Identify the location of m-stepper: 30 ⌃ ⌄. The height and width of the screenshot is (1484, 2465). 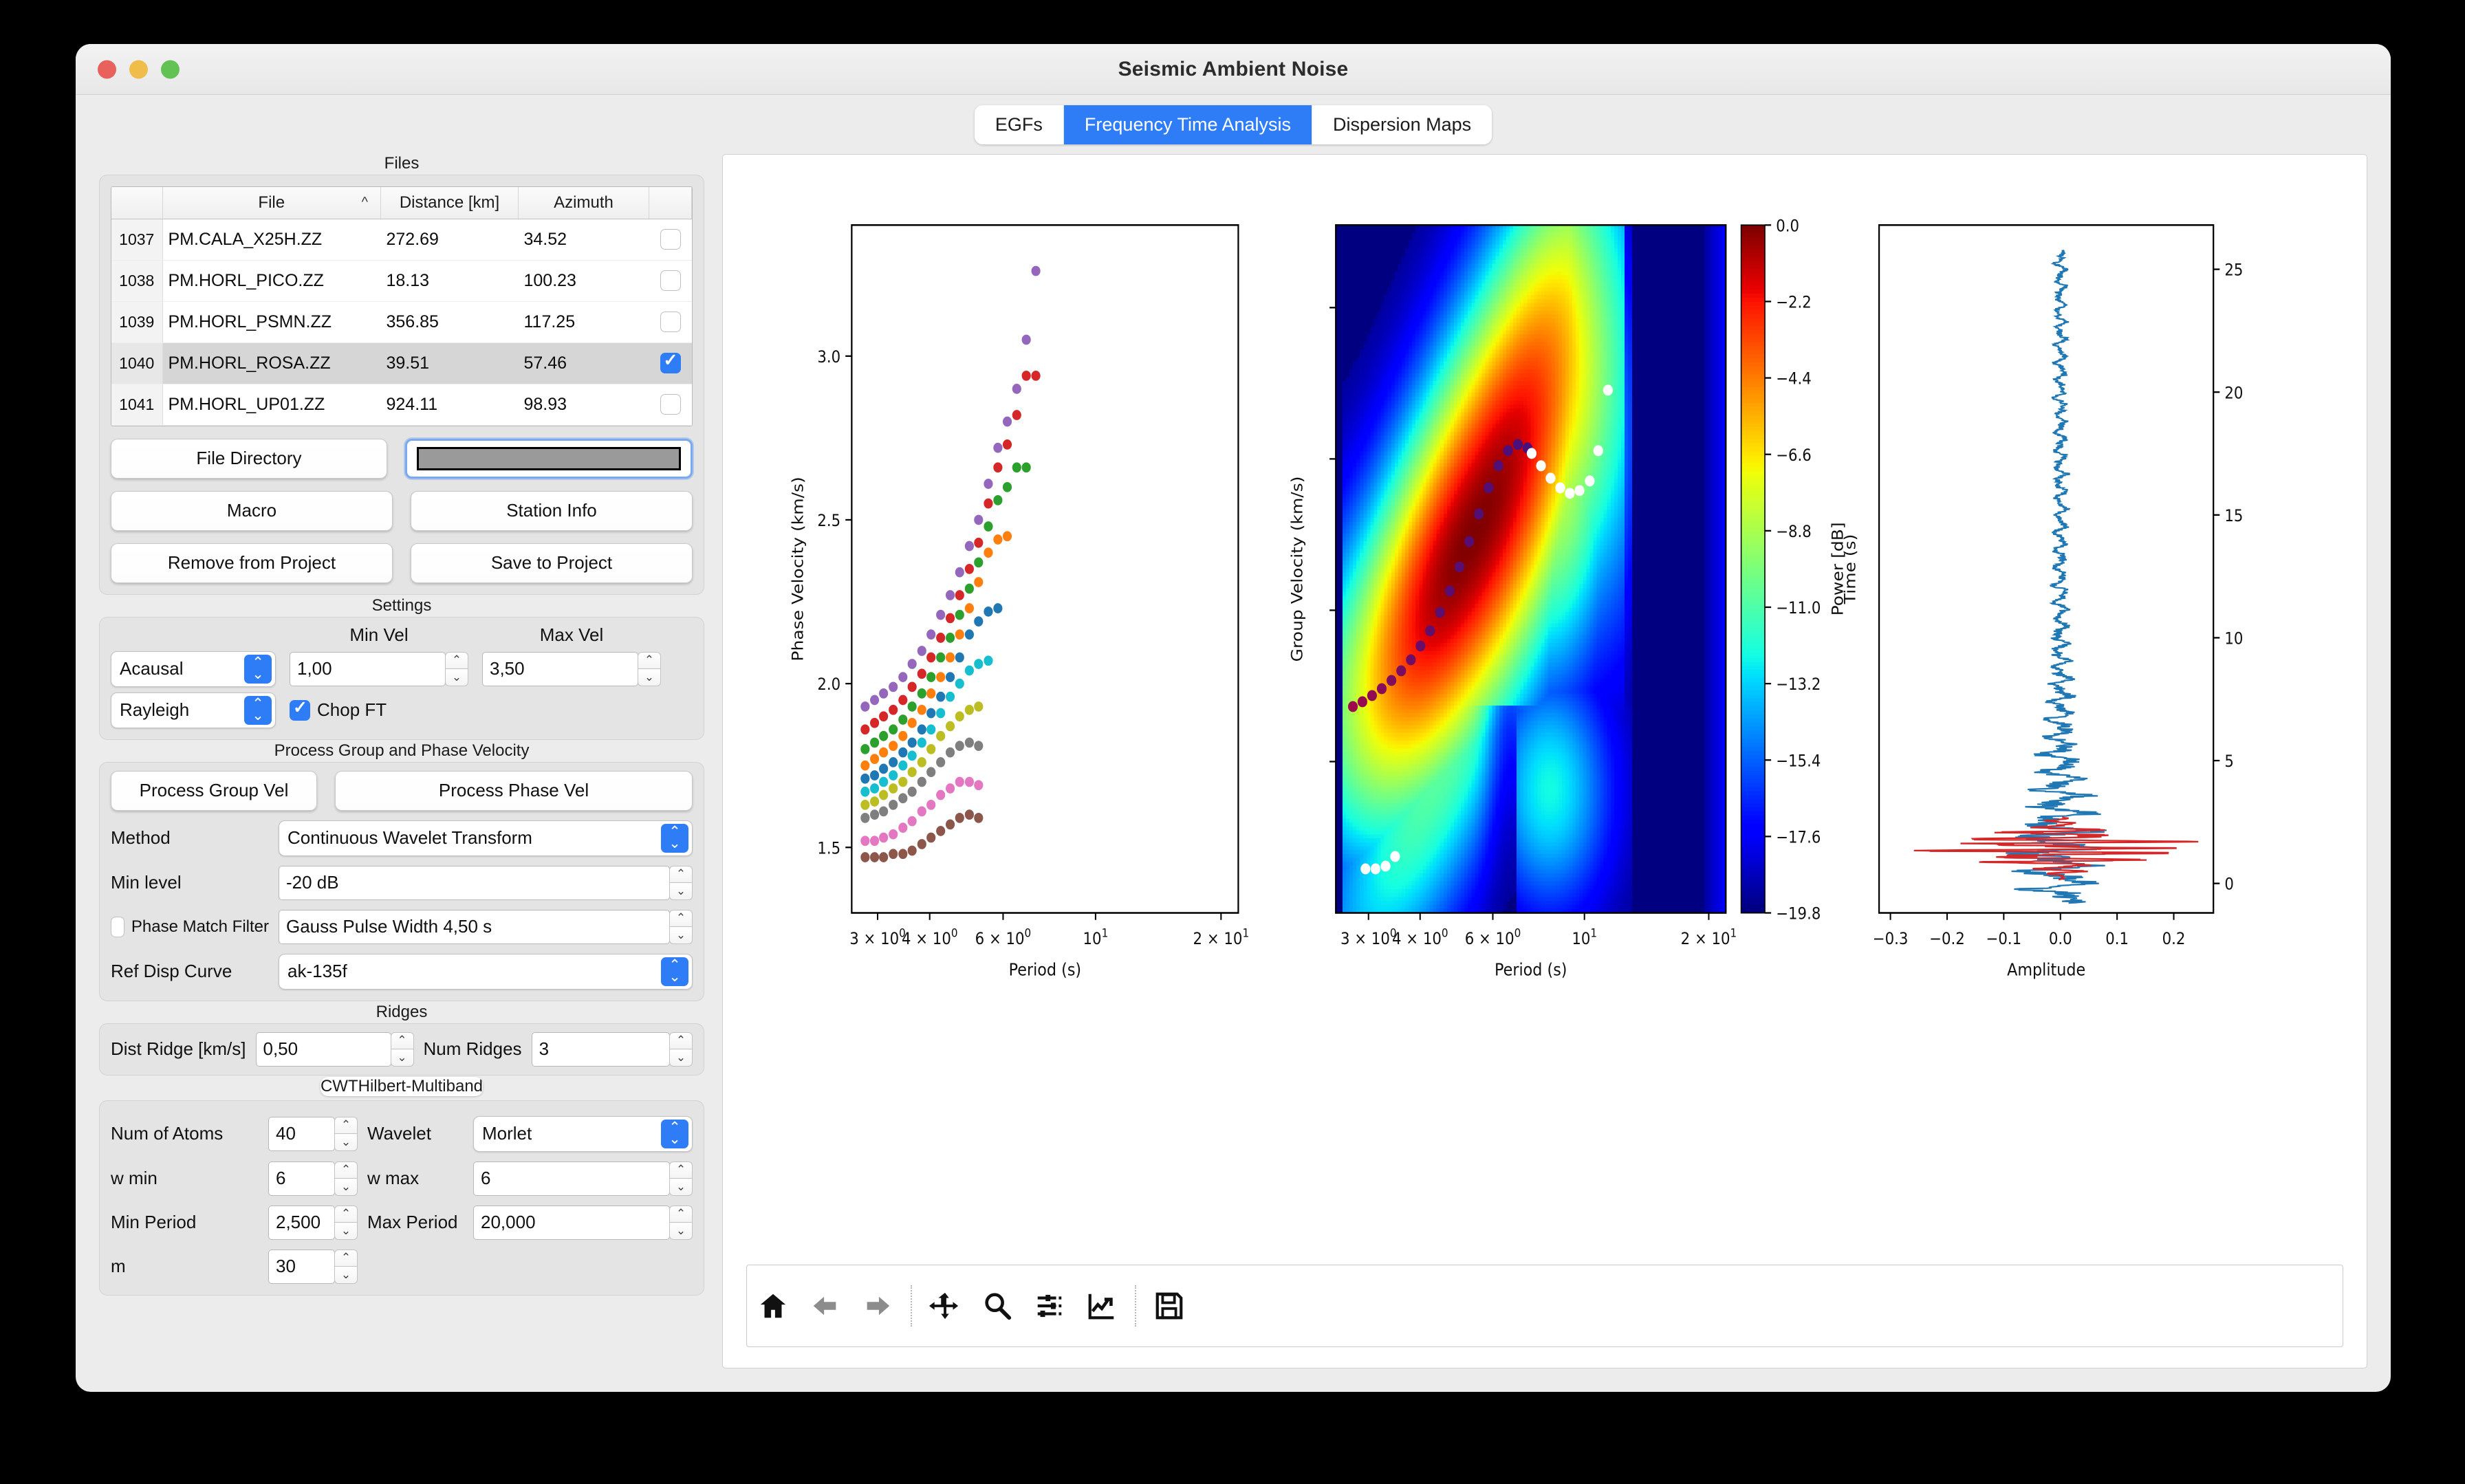
(313, 1266).